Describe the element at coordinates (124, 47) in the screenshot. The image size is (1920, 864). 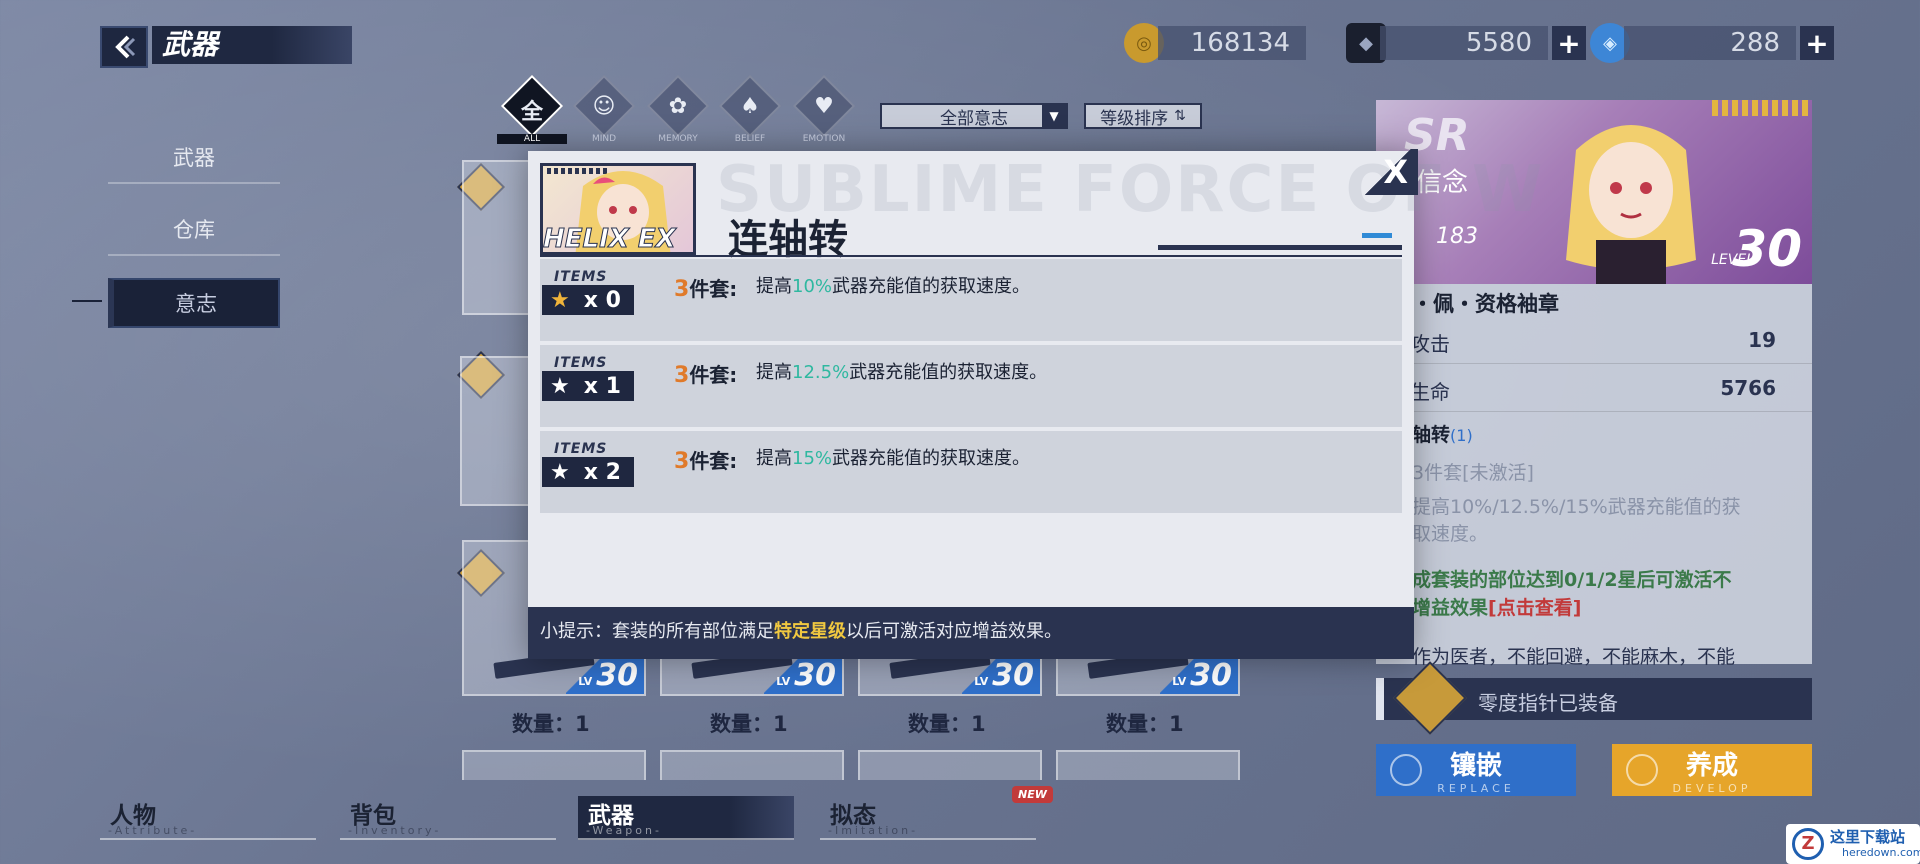
I see `back-button` at that location.